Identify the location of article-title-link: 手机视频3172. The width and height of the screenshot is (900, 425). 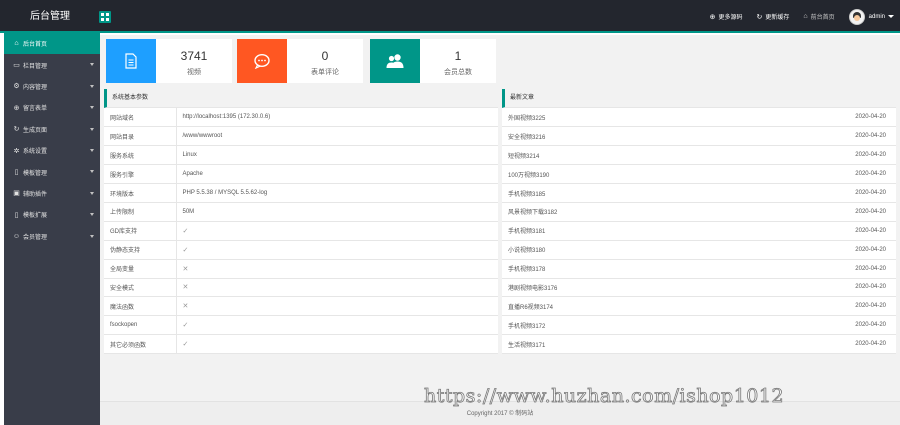
(609, 325).